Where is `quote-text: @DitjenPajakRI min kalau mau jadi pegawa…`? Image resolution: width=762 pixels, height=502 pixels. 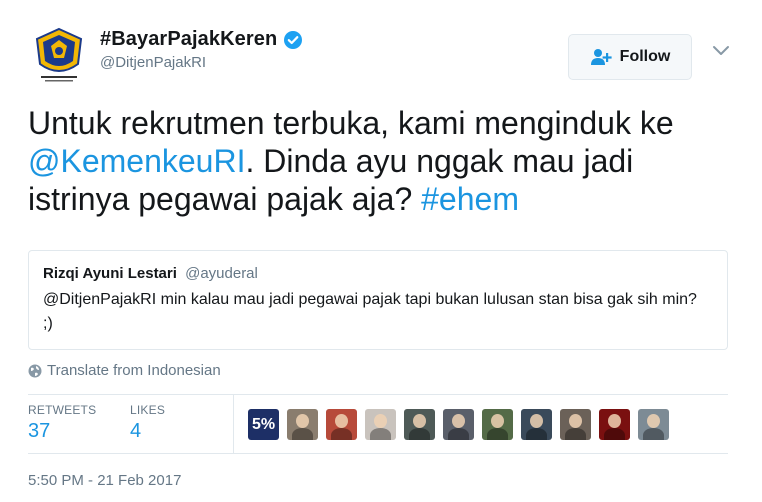
quote-text: @DitjenPajakRI min kalau mau jadi pegawa… is located at coordinates (370, 311).